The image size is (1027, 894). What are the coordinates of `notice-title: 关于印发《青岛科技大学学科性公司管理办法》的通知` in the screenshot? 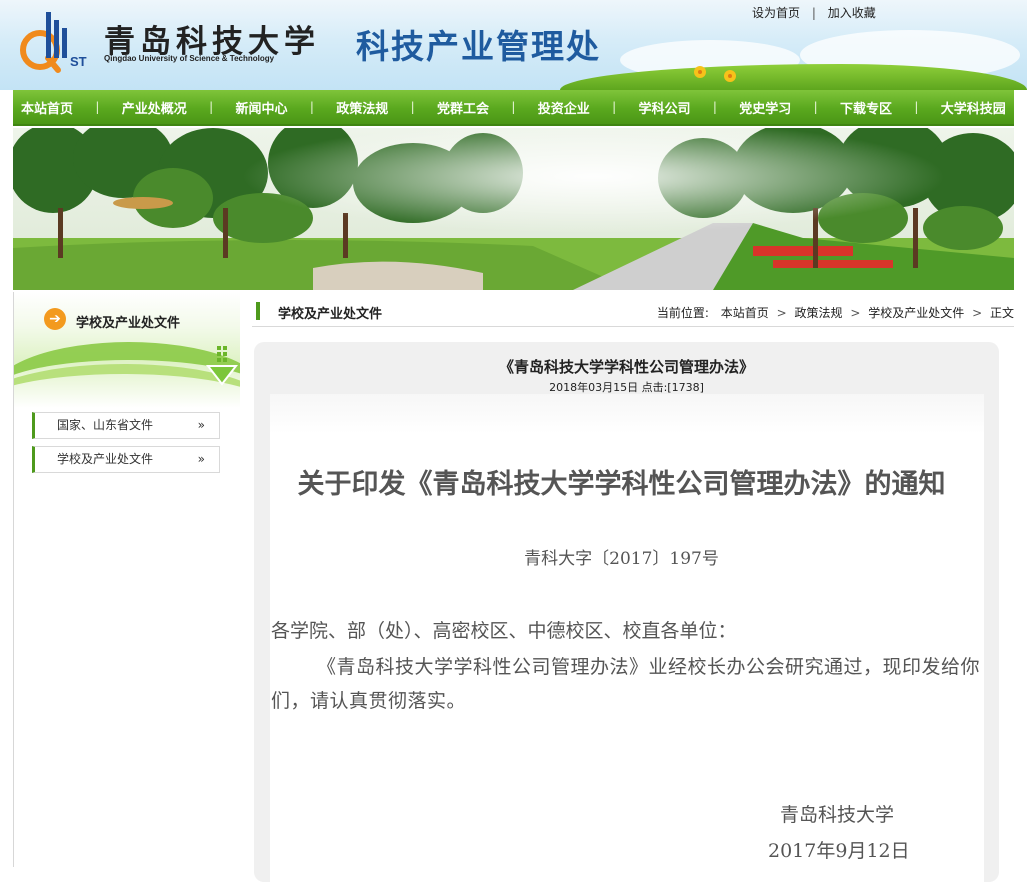 It's located at (621, 484).